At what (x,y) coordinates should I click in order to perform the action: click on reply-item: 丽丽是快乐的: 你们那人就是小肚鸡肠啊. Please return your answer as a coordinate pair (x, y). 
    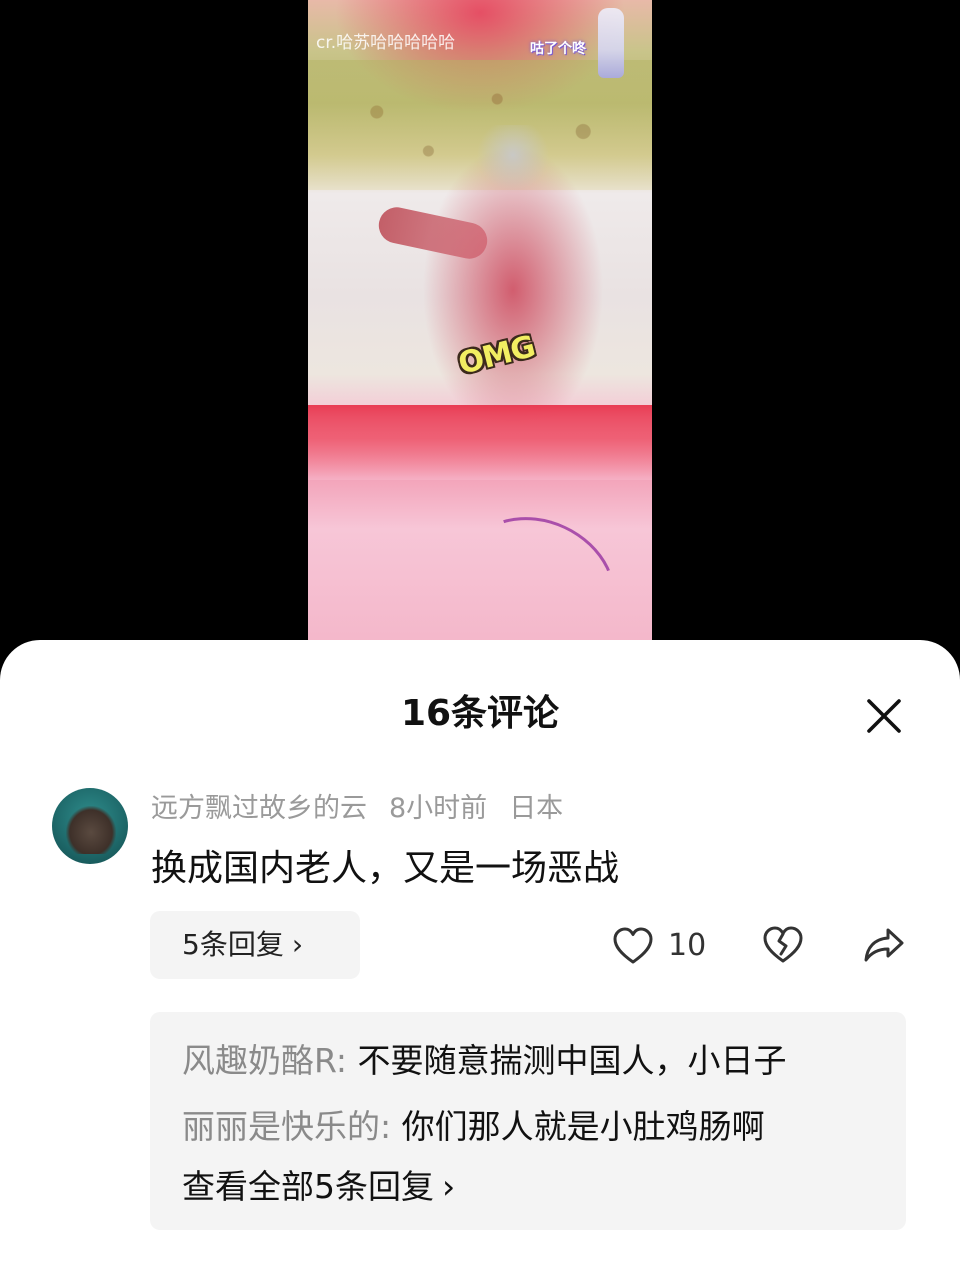
    Looking at the image, I should click on (473, 1127).